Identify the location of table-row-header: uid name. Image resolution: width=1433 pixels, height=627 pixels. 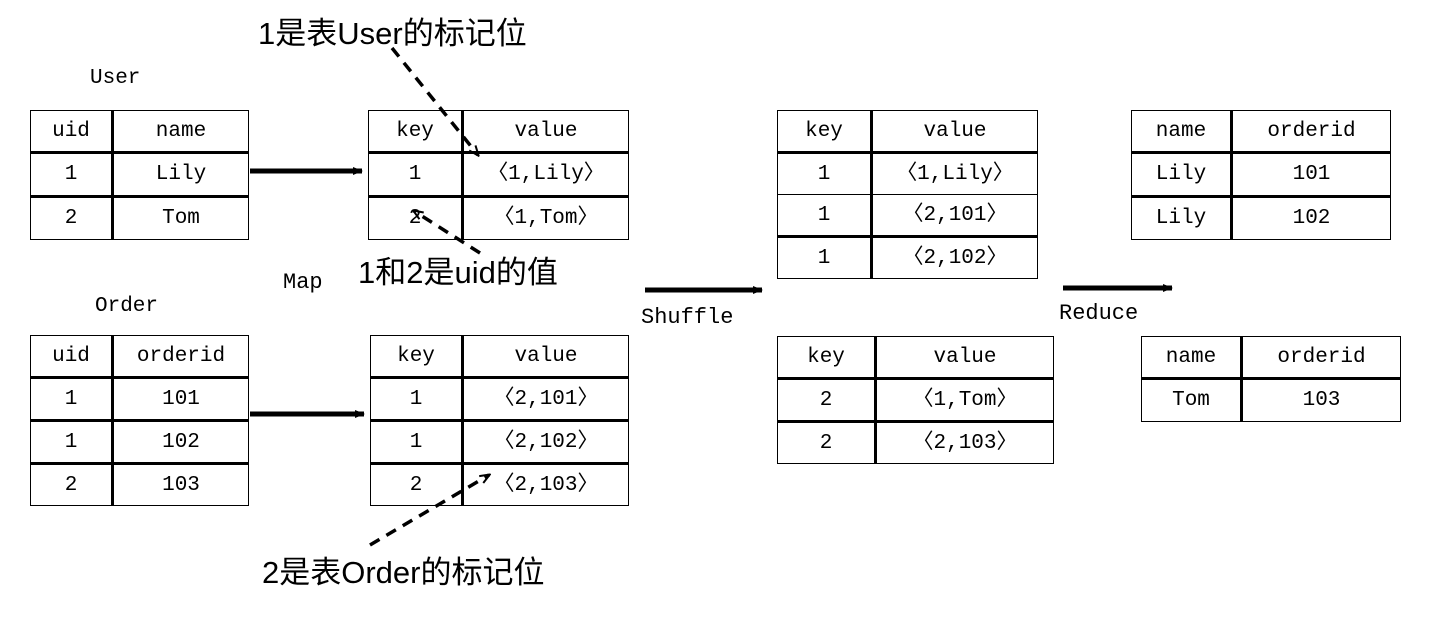
(139, 132).